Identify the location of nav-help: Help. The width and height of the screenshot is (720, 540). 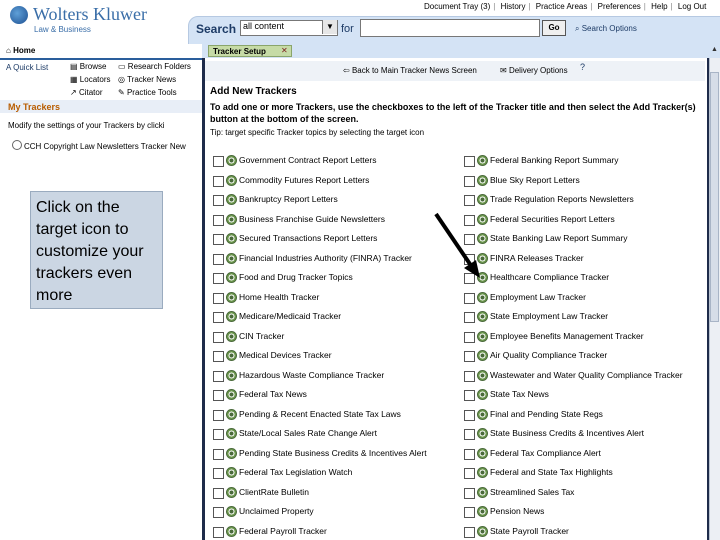
(659, 6).